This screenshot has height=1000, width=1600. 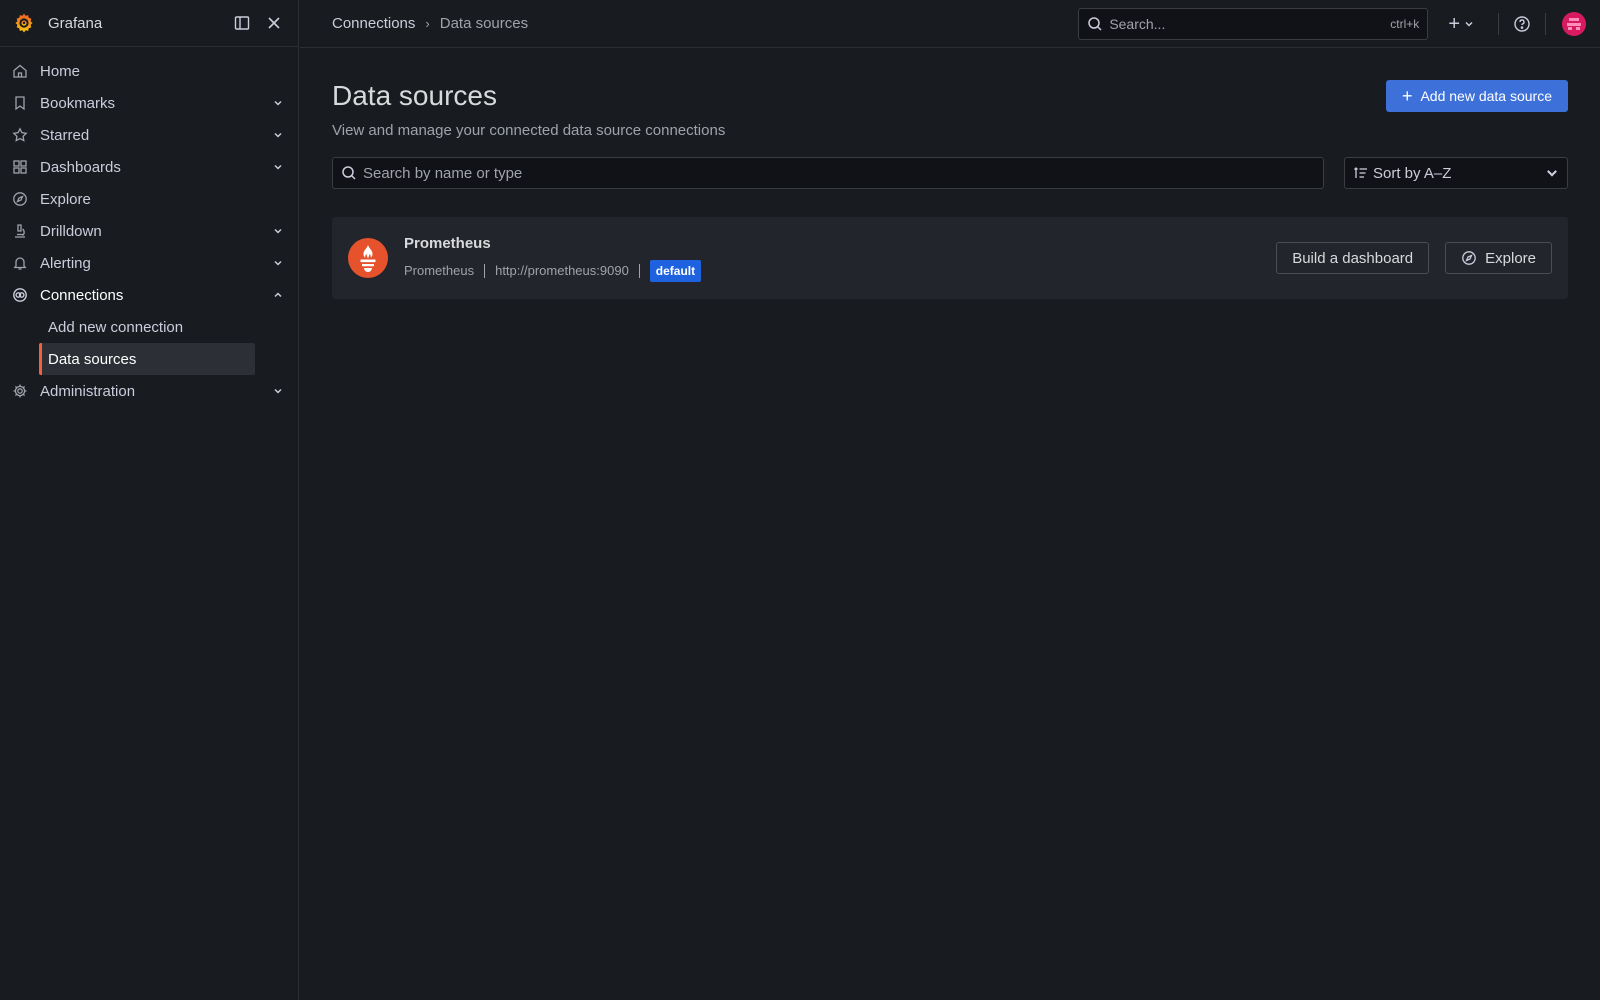 I want to click on sidebar-item-home: Home, so click(x=149, y=71).